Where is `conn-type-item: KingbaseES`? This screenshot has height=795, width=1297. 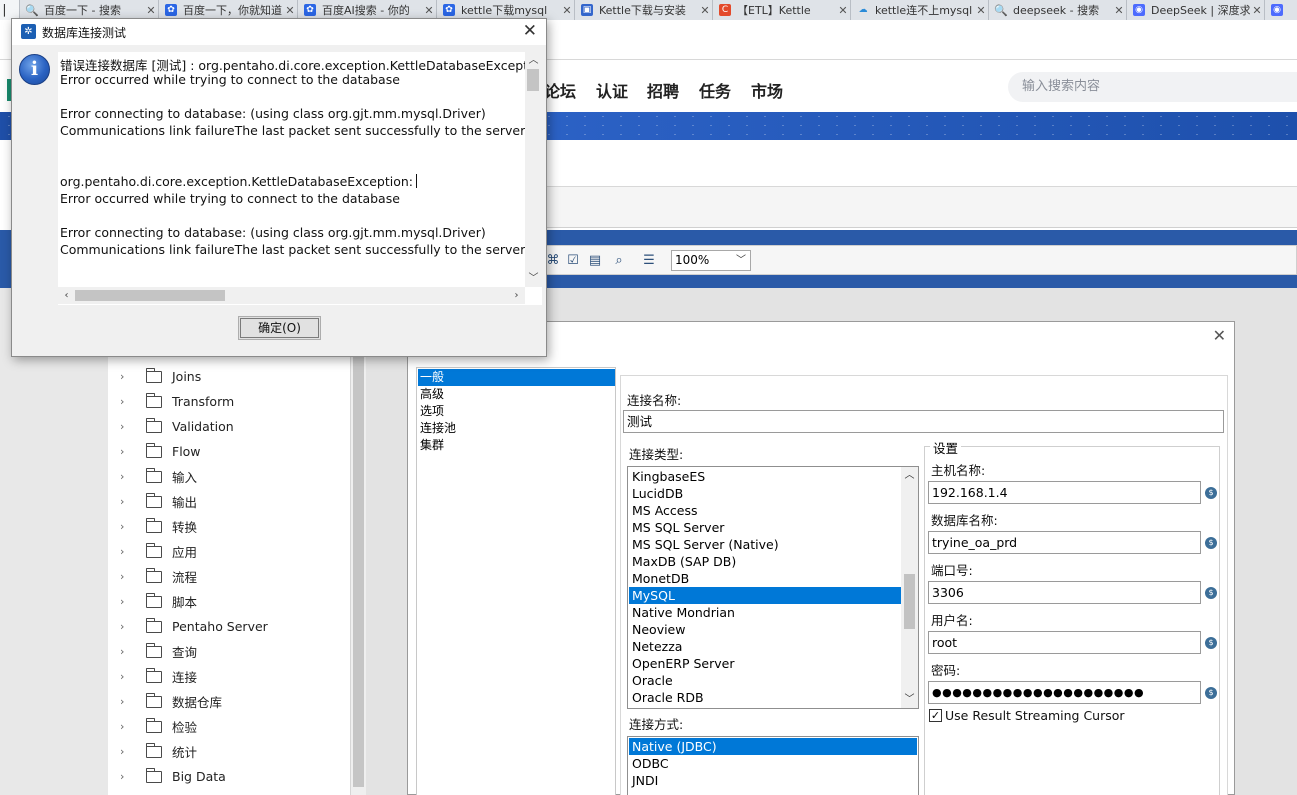
conn-type-item: KingbaseES is located at coordinates (765, 476).